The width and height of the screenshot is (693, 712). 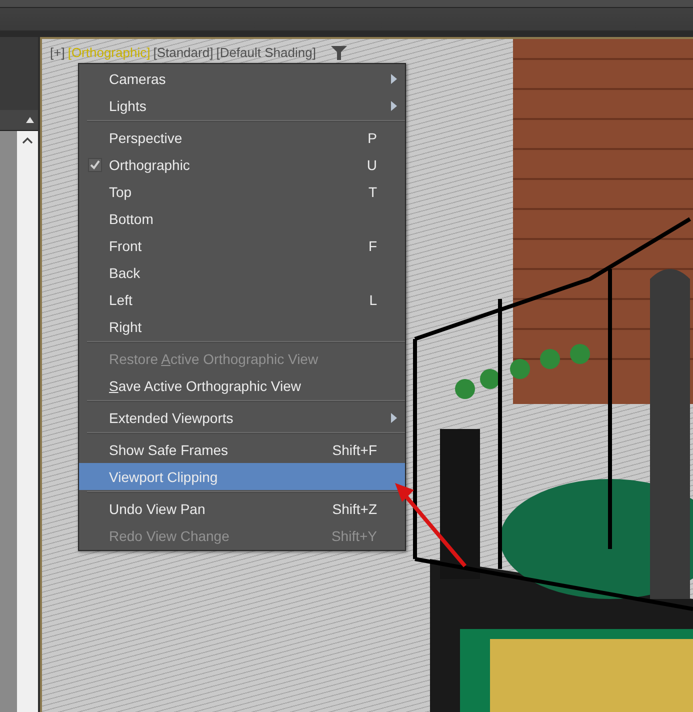 I want to click on menu-item: Orthographic U, so click(x=242, y=164).